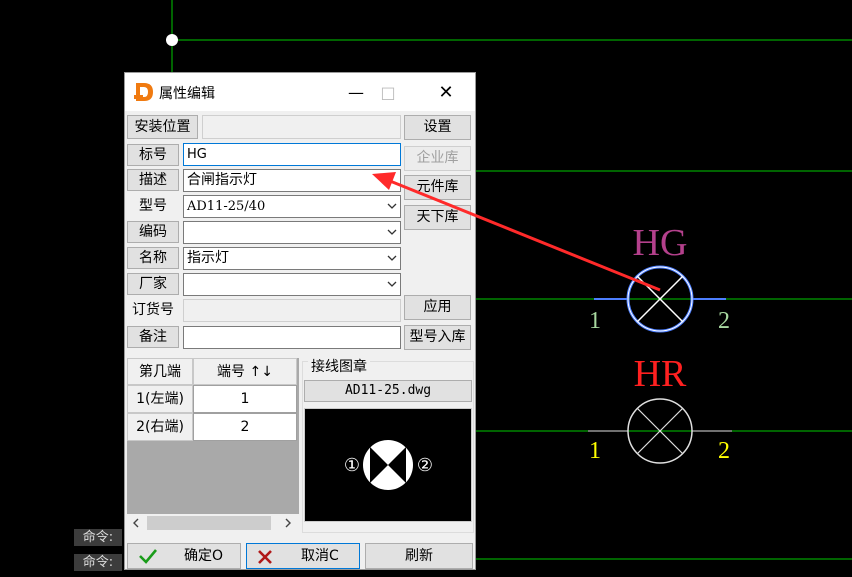 Image resolution: width=852 pixels, height=577 pixels. I want to click on grid-header-position: 第几端, so click(160, 371).